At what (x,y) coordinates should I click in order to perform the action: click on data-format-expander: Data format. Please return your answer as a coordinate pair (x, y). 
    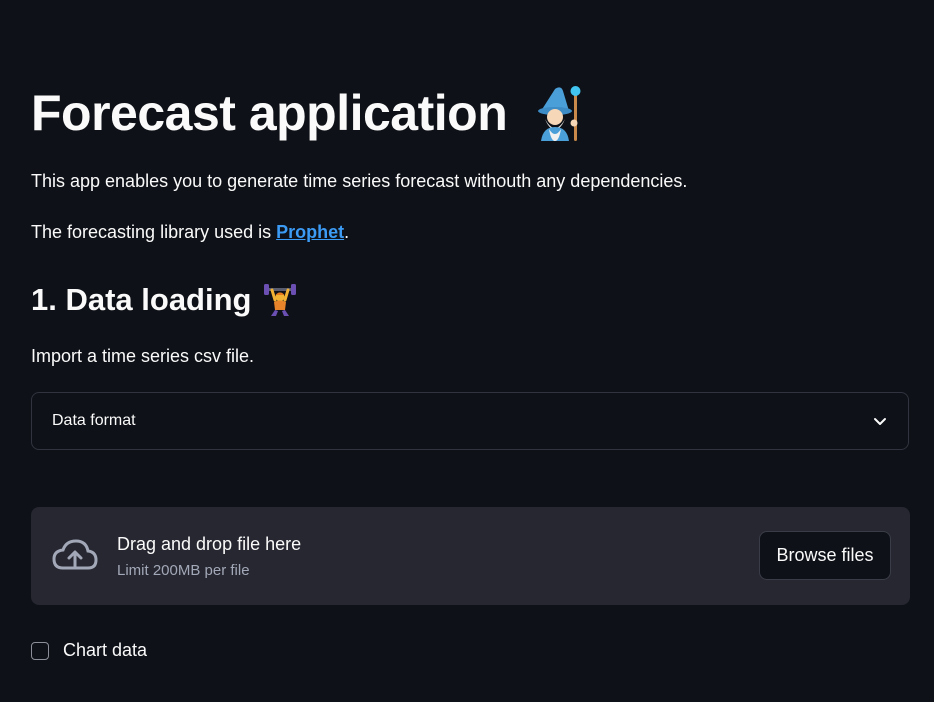
    Looking at the image, I should click on (470, 421).